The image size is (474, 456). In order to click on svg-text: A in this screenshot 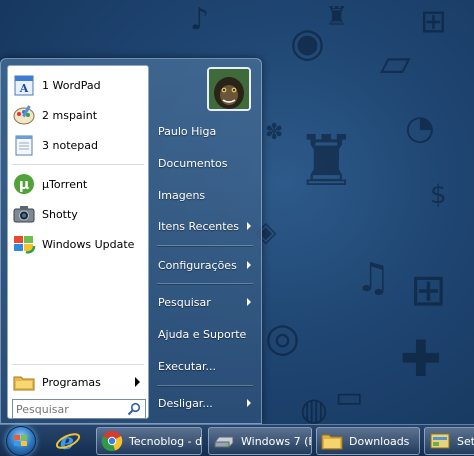, I will do `click(24, 88)`.